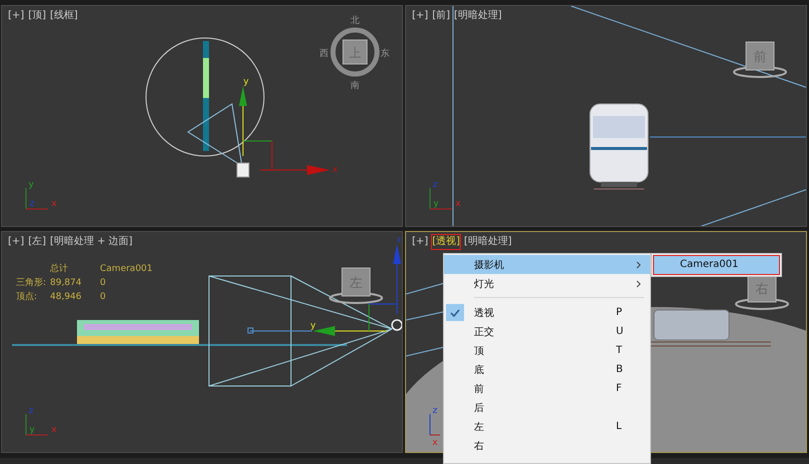  What do you see at coordinates (27, 297) in the screenshot?
I see `stats-label: 顶点:` at bounding box center [27, 297].